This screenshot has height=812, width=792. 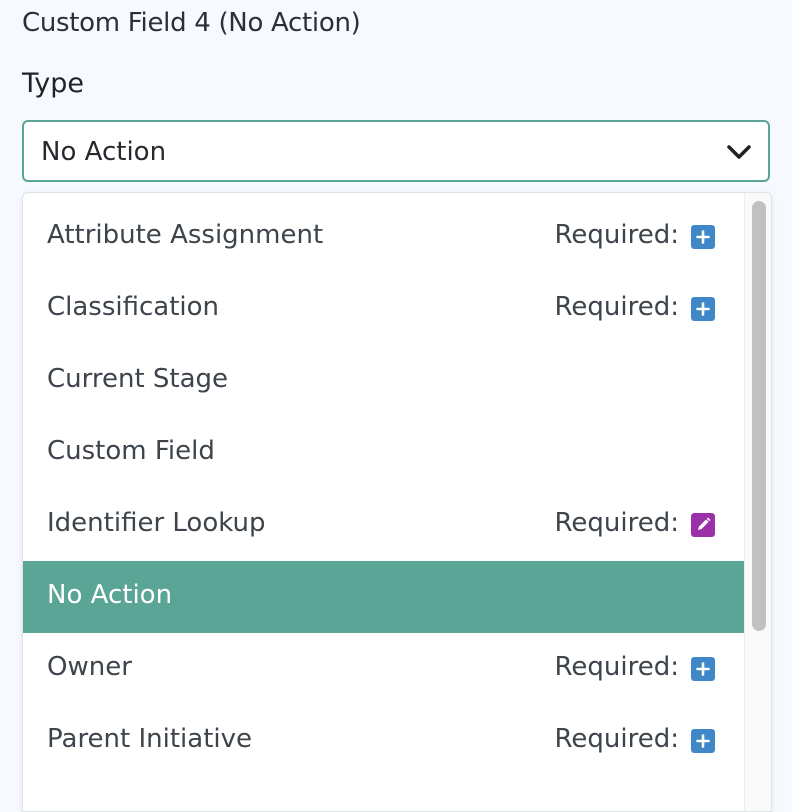 What do you see at coordinates (104, 152) in the screenshot?
I see `type-select-value: No Action` at bounding box center [104, 152].